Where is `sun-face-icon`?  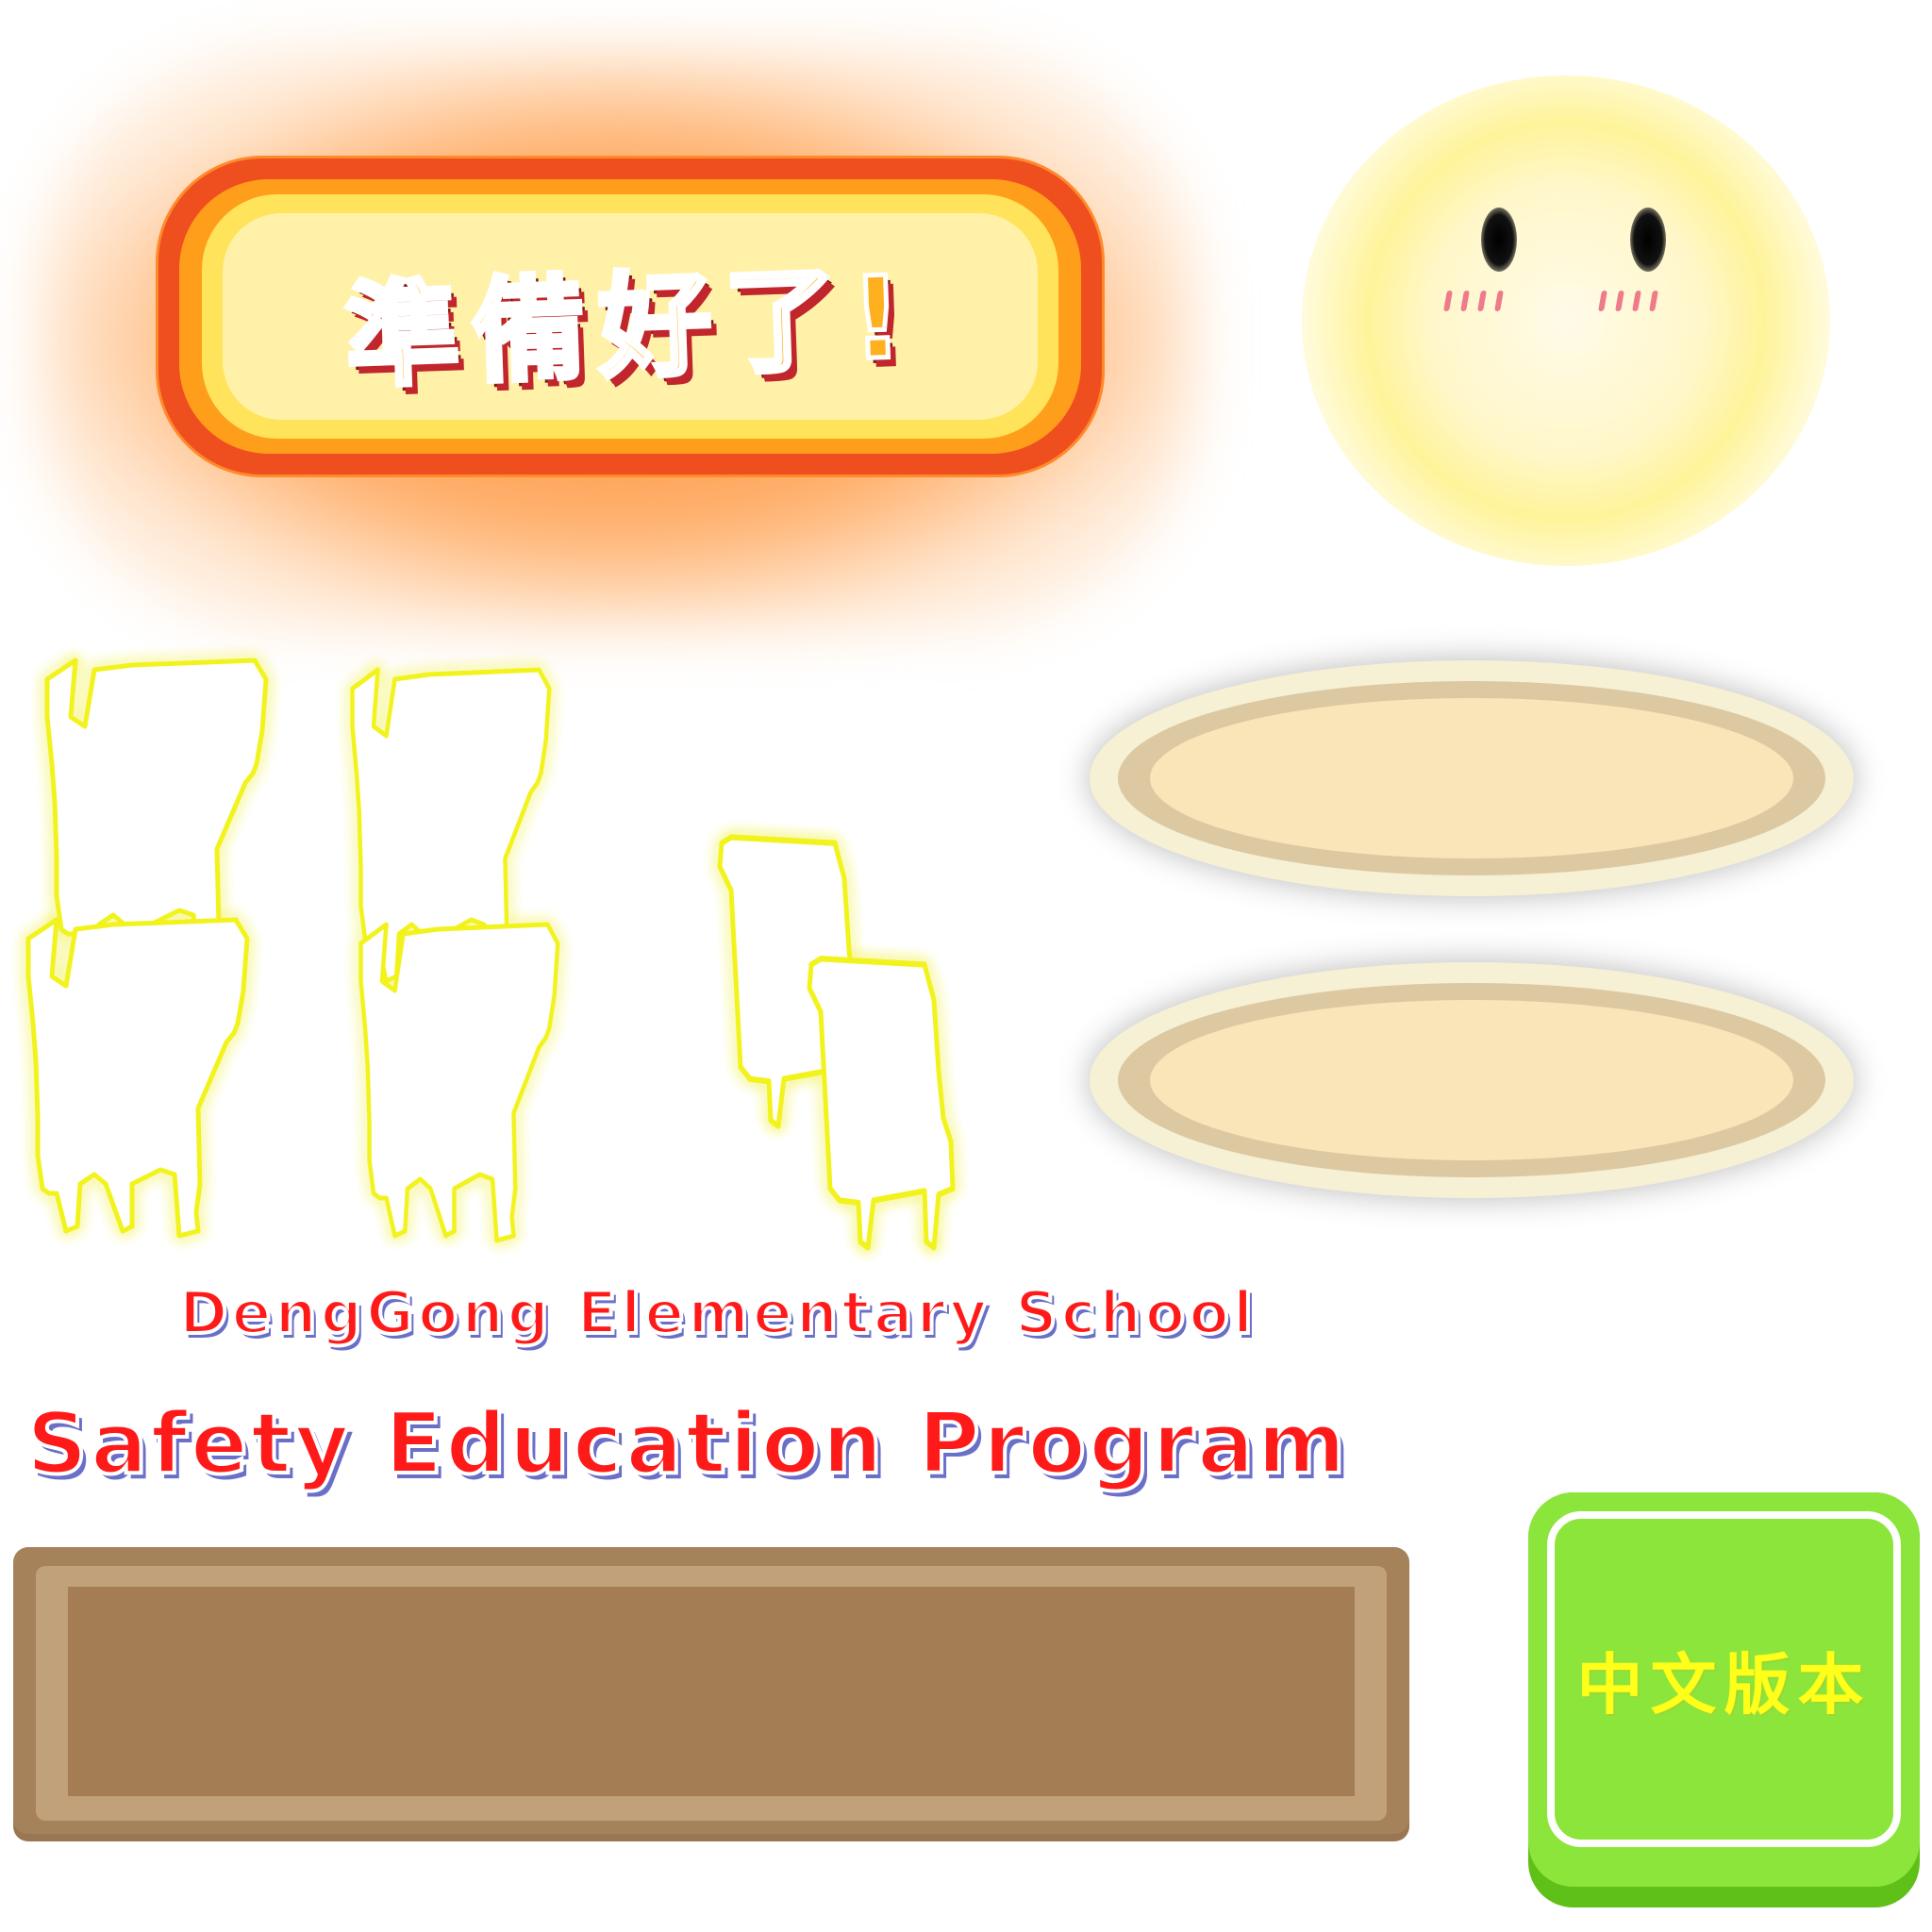 sun-face-icon is located at coordinates (1566, 320).